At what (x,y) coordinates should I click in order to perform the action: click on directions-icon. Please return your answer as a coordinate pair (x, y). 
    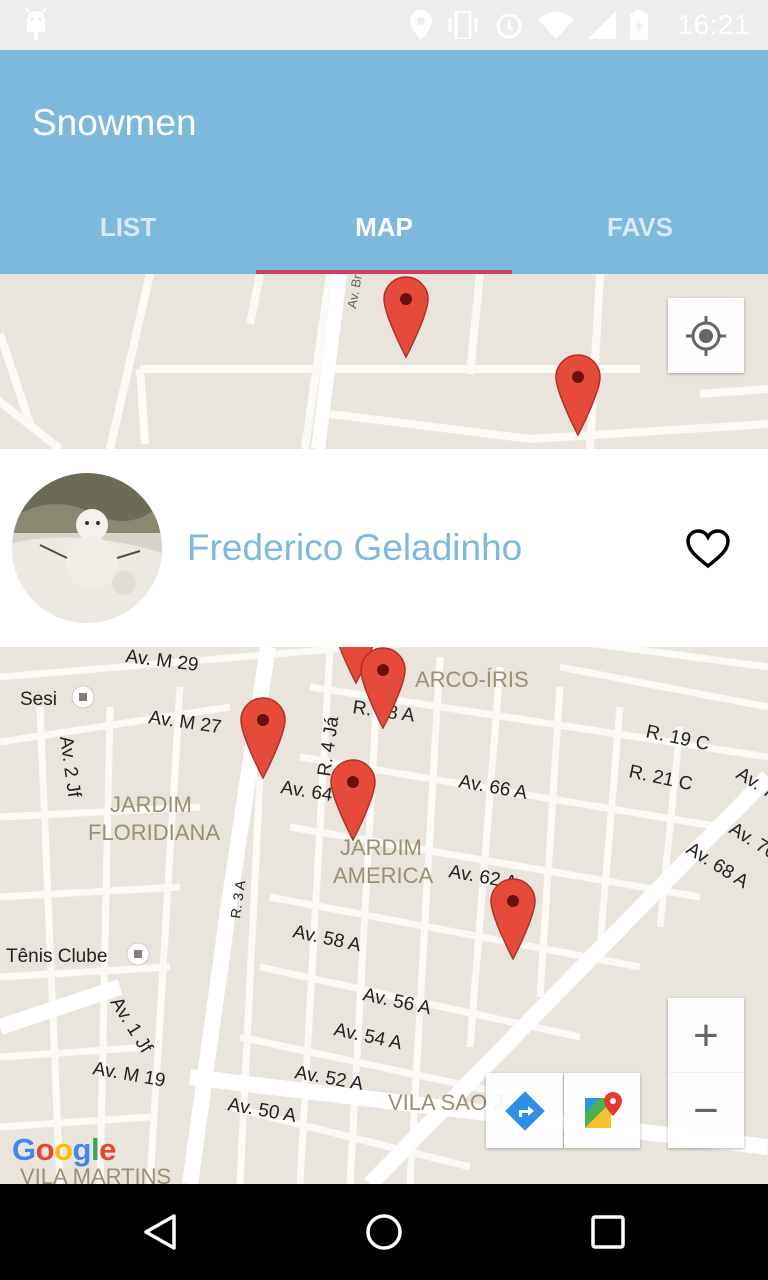
    Looking at the image, I should click on (524, 1110).